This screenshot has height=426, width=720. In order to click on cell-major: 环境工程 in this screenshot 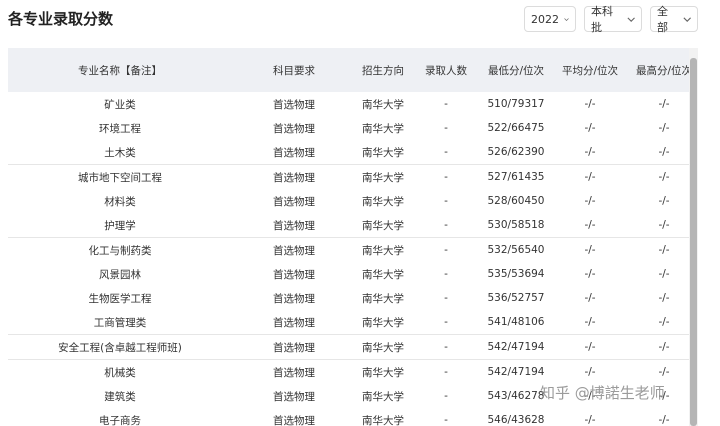, I will do `click(120, 128)`.